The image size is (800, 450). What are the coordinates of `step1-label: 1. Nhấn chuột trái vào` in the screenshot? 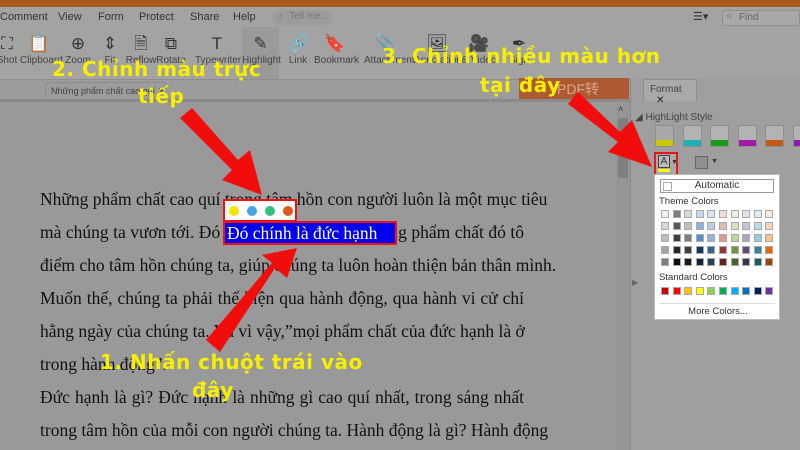 It's located at (231, 362).